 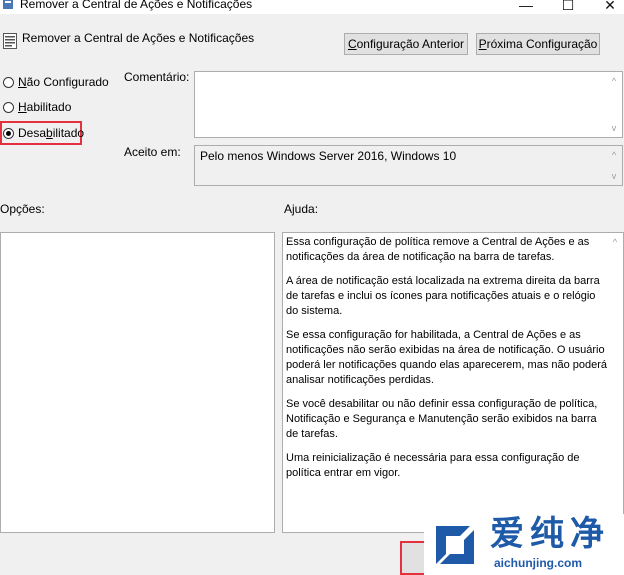 What do you see at coordinates (538, 563) in the screenshot?
I see `watermark-url: aichunjing.com` at bounding box center [538, 563].